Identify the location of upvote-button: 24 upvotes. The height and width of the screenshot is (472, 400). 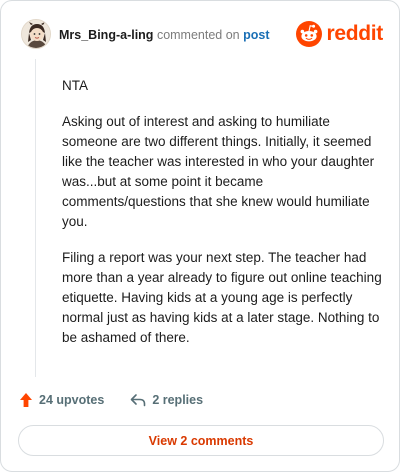
(61, 400).